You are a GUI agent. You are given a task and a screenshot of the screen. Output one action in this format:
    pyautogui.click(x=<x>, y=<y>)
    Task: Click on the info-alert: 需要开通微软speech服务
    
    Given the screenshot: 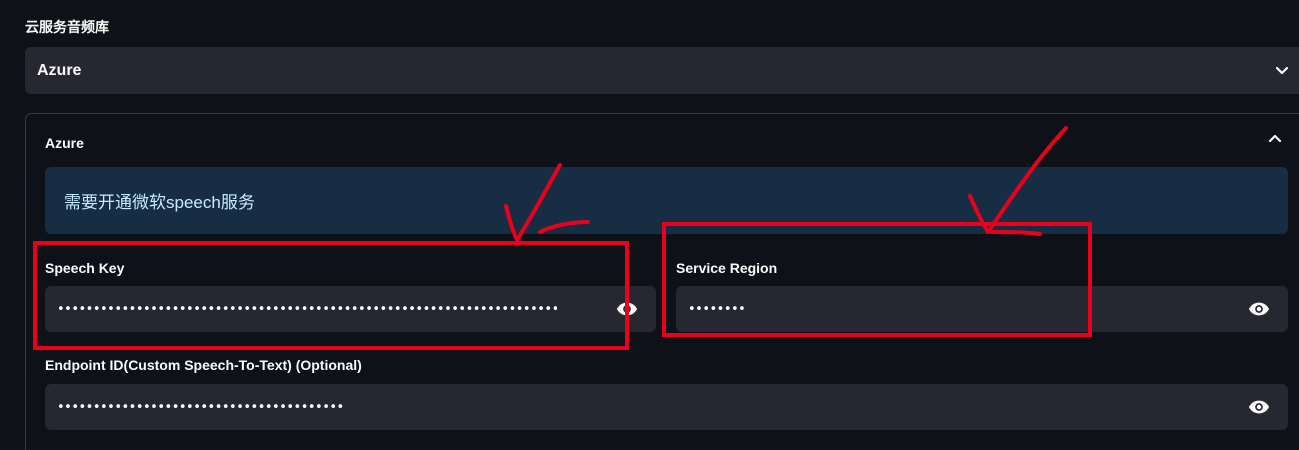 What is the action you would take?
    pyautogui.click(x=666, y=200)
    